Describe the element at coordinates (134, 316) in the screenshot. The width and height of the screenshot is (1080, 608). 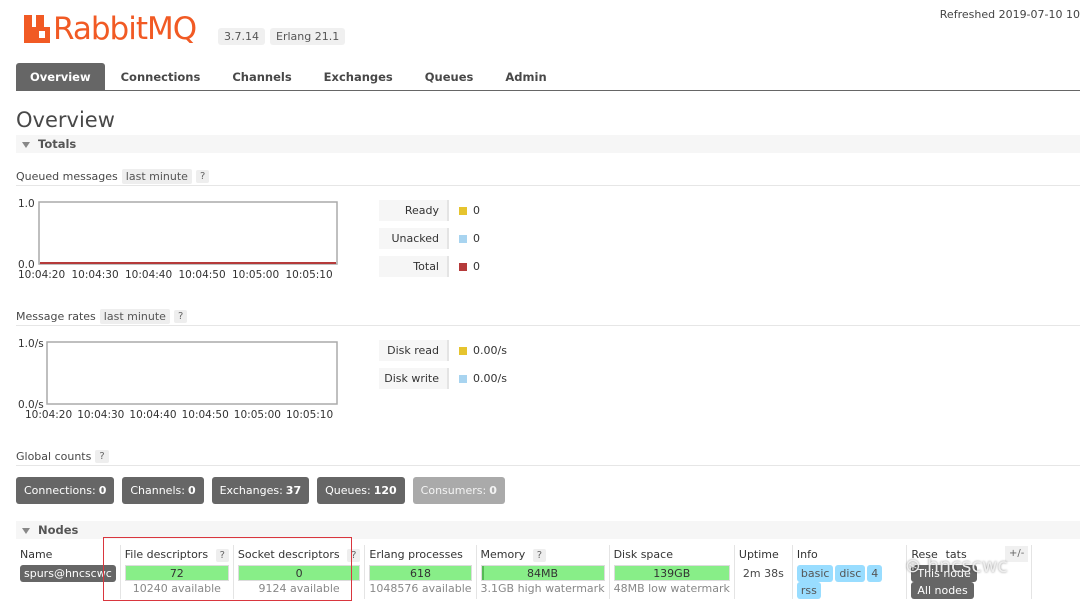
I see `message-rates-range: last minute` at that location.